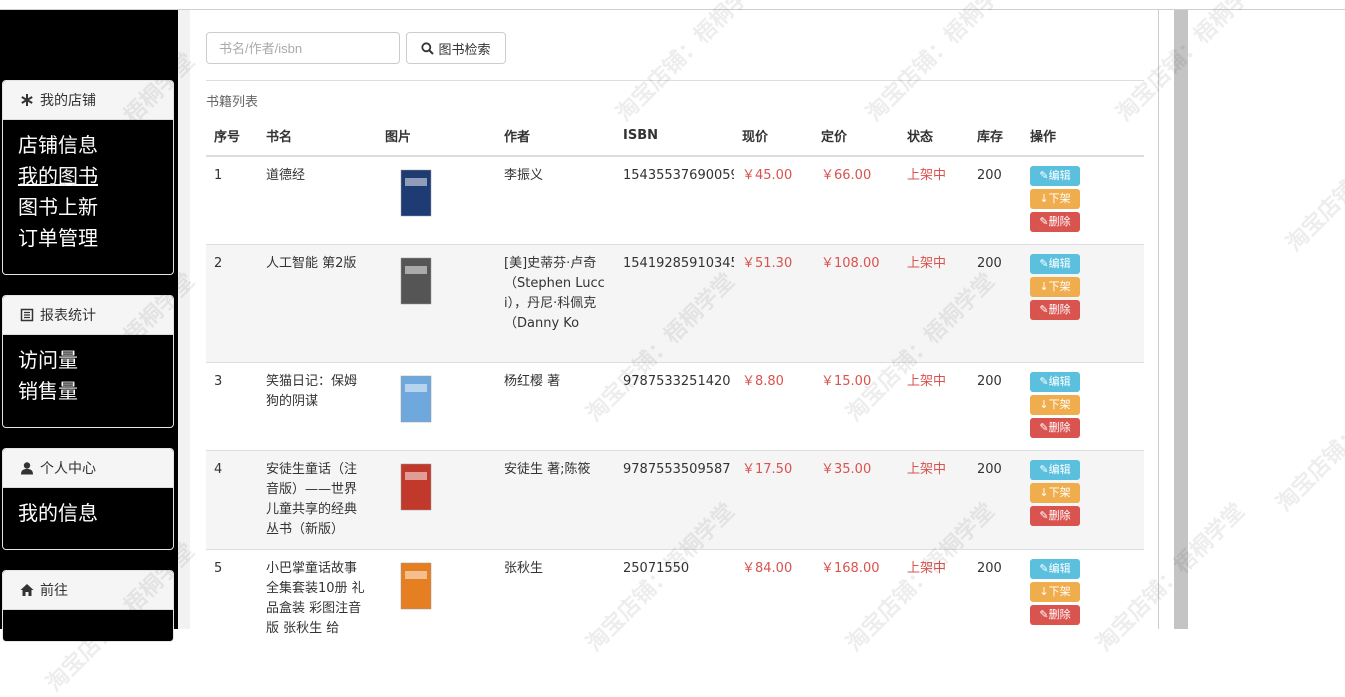 Image resolution: width=1345 pixels, height=697 pixels. I want to click on cell-isbn: 15435537690059, so click(674, 200).